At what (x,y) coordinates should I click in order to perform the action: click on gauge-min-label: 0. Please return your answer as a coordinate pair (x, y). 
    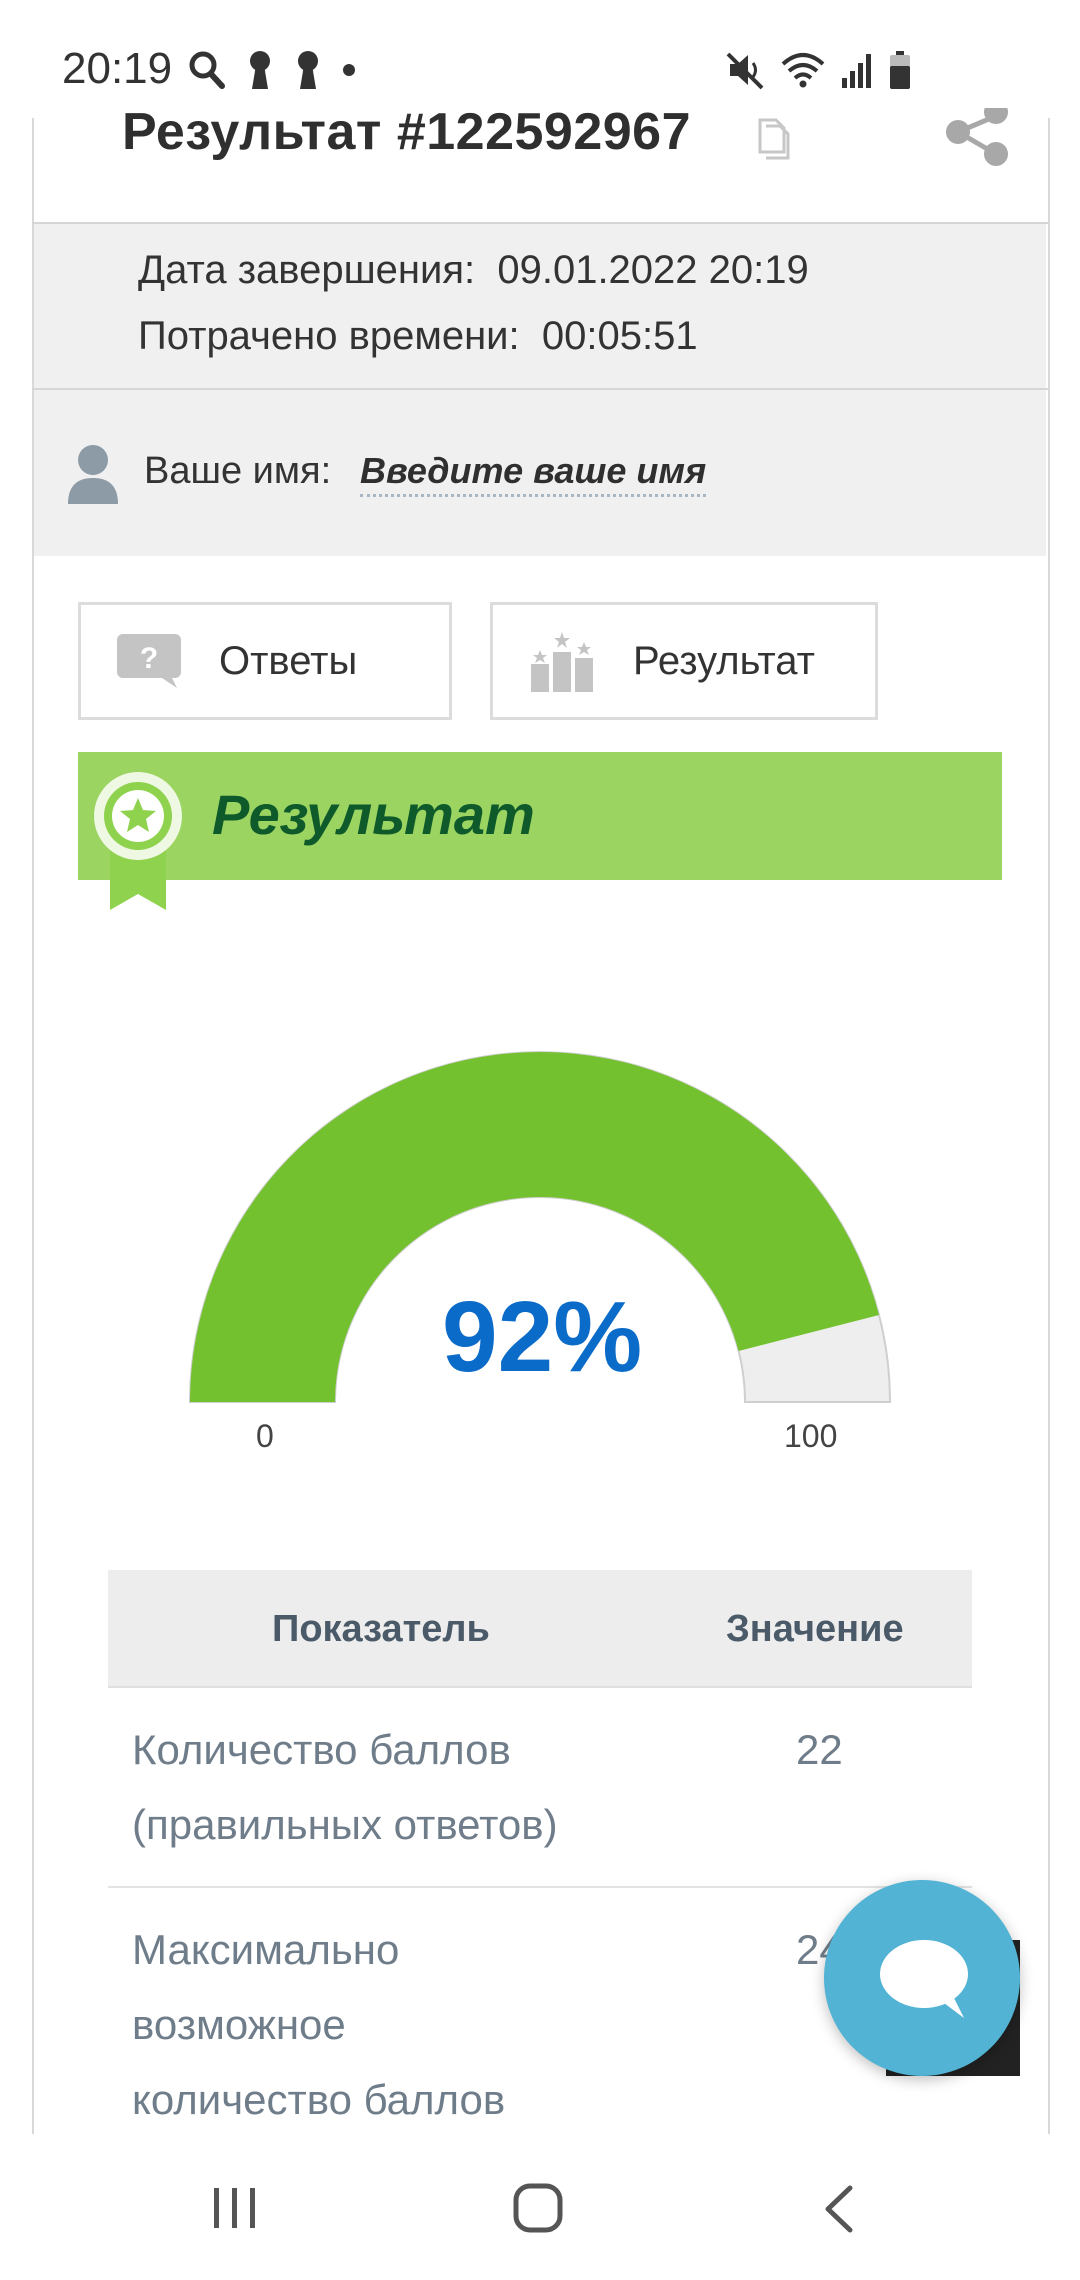
    Looking at the image, I should click on (265, 1436).